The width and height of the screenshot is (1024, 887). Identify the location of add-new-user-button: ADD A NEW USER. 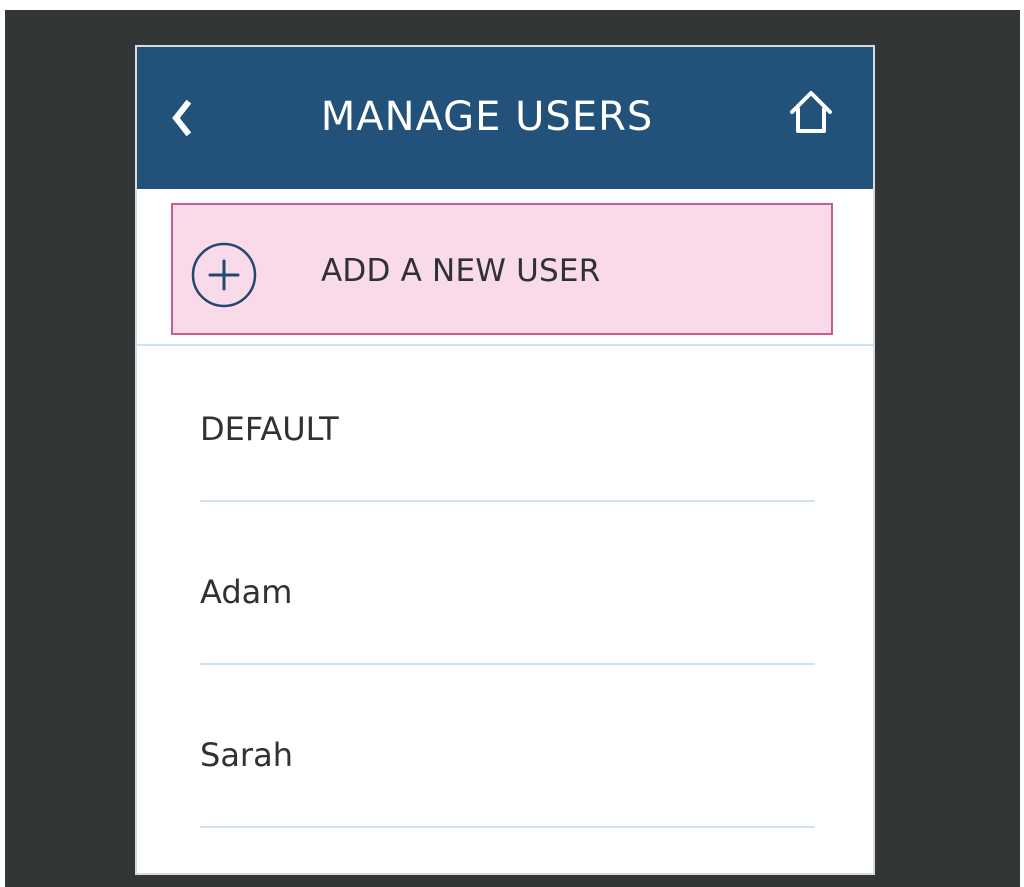
(502, 269).